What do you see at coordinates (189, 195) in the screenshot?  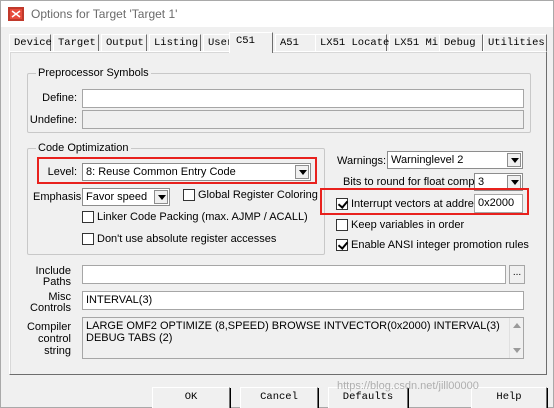 I see `global-register-coloring-checkbox` at bounding box center [189, 195].